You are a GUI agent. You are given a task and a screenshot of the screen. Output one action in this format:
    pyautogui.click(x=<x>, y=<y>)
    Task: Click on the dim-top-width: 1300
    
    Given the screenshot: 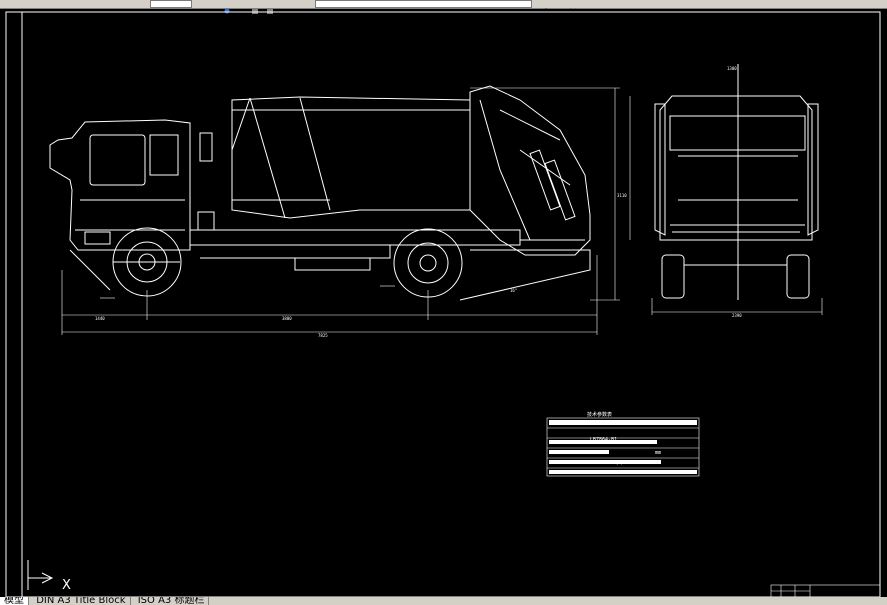 What is the action you would take?
    pyautogui.click(x=732, y=68)
    